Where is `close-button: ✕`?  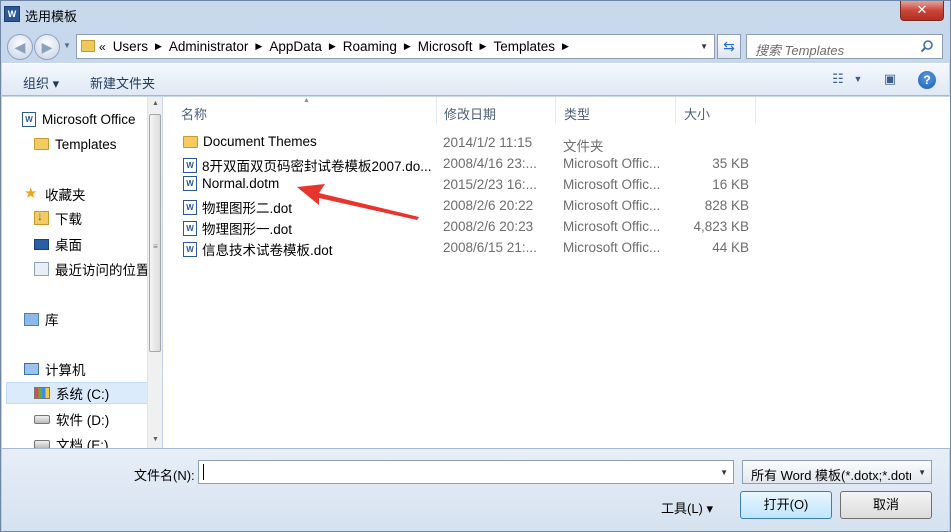 close-button: ✕ is located at coordinates (922, 11).